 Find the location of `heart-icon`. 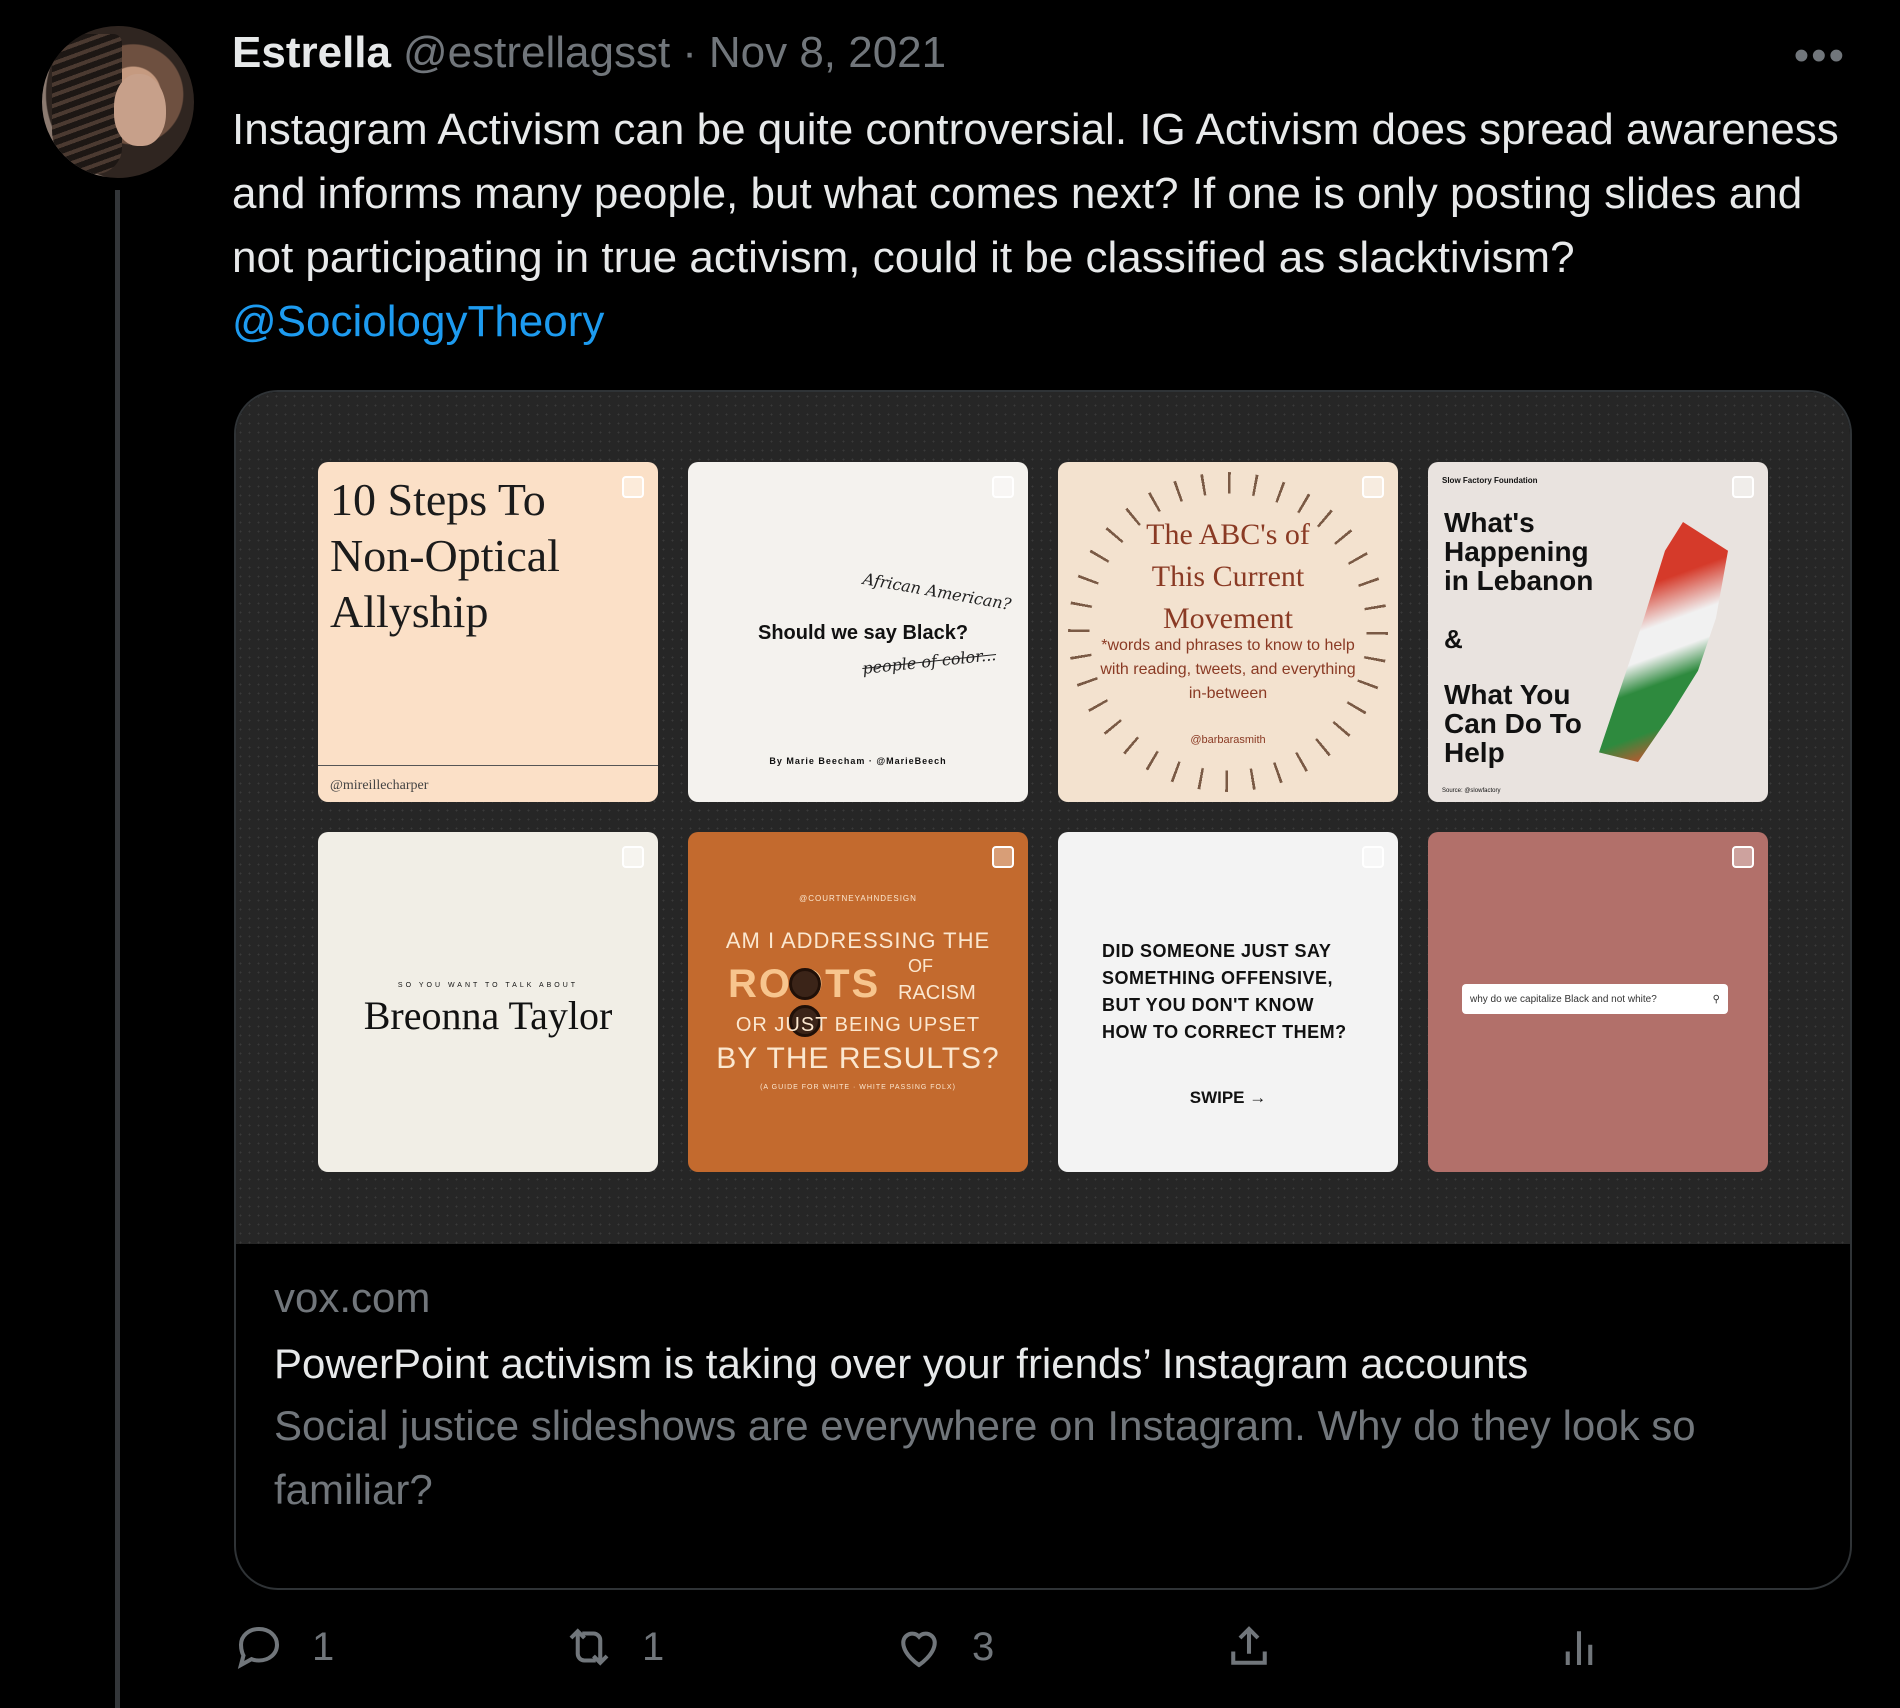

heart-icon is located at coordinates (919, 1649).